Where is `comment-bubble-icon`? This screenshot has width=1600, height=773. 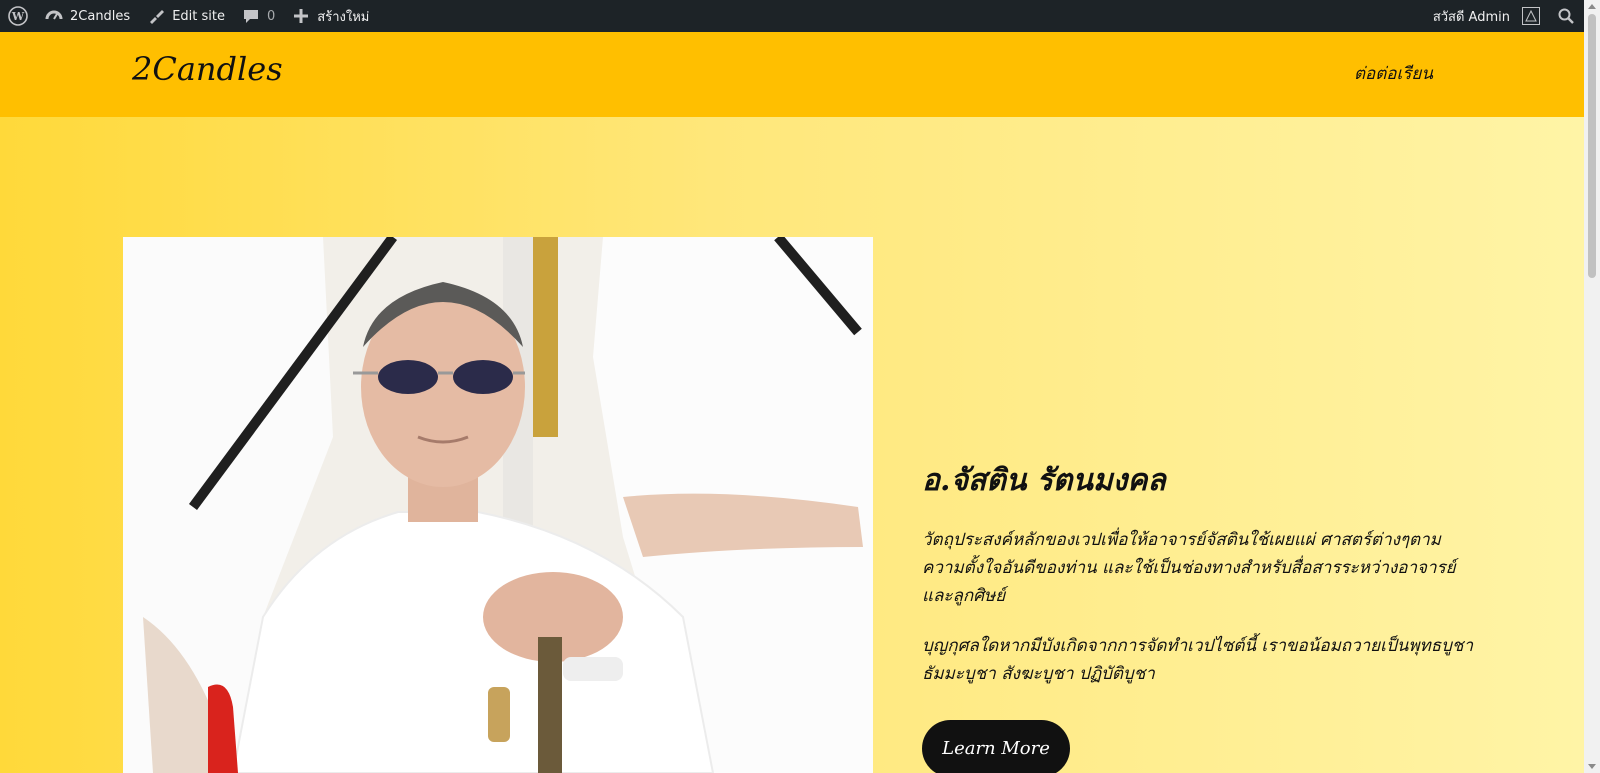
comment-bubble-icon is located at coordinates (251, 16).